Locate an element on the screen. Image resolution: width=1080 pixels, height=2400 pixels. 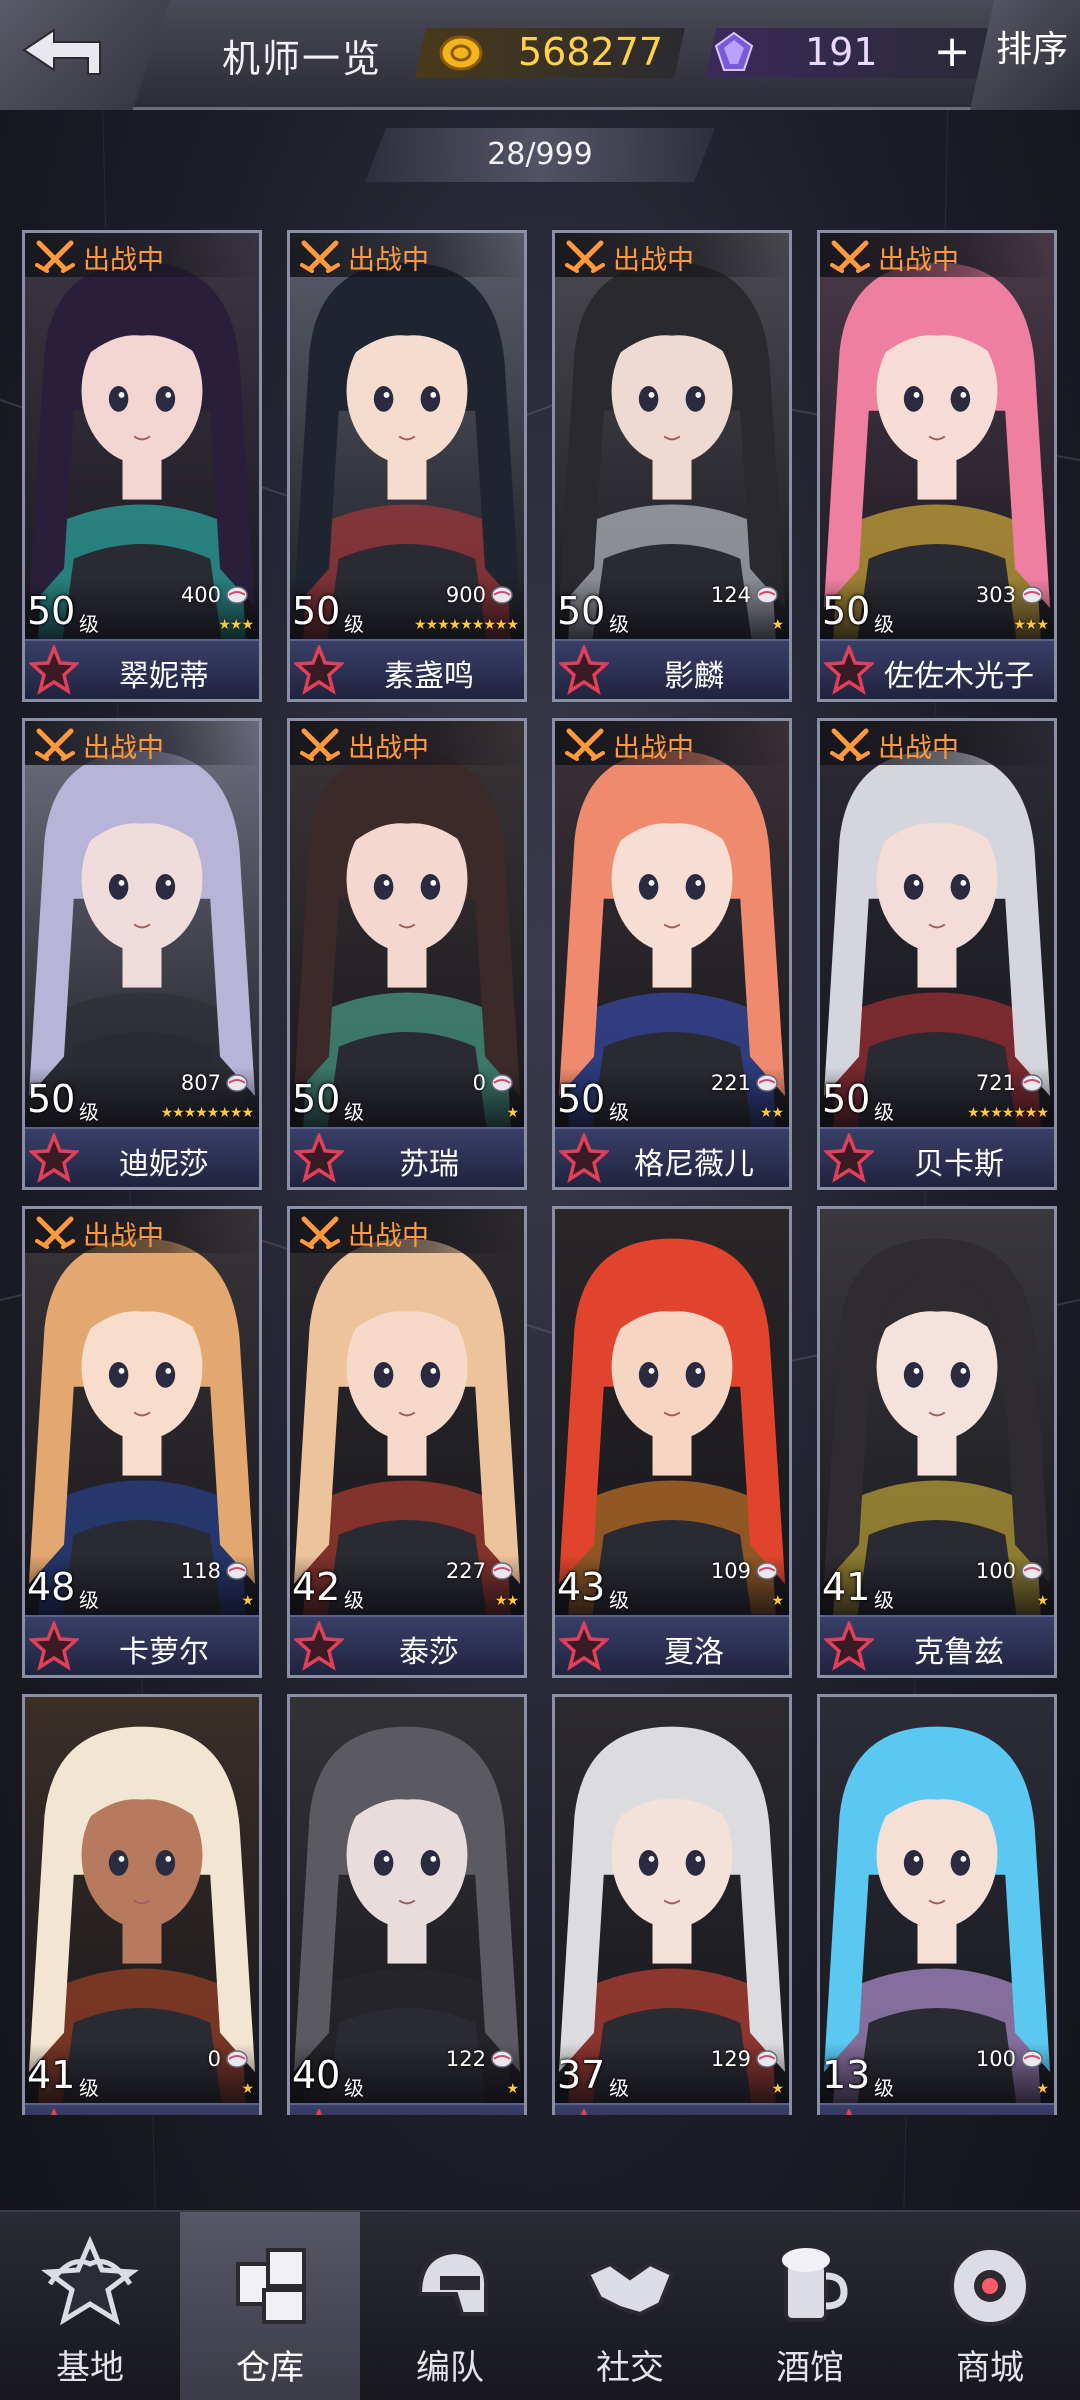
pilot-name: 克鲁兹 is located at coordinates (959, 1652).